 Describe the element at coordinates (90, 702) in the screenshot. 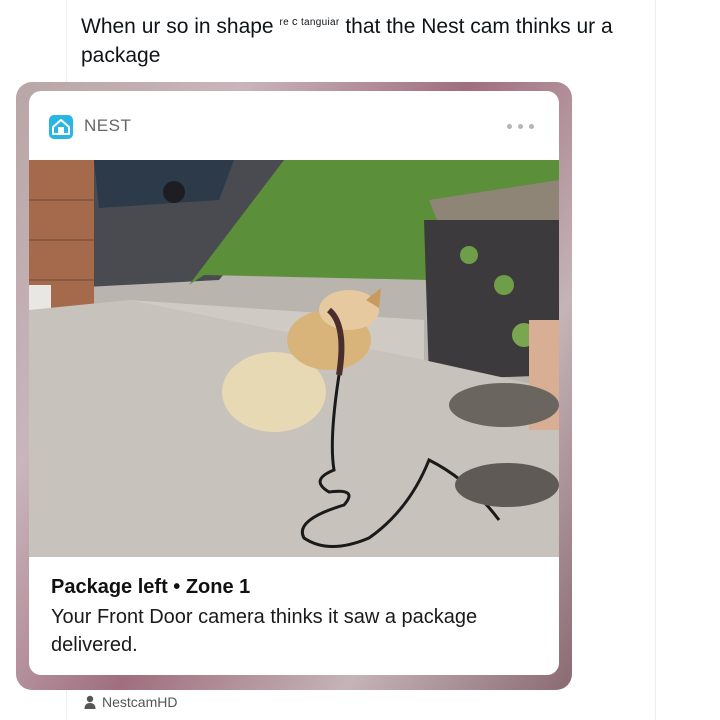

I see `person-icon` at that location.